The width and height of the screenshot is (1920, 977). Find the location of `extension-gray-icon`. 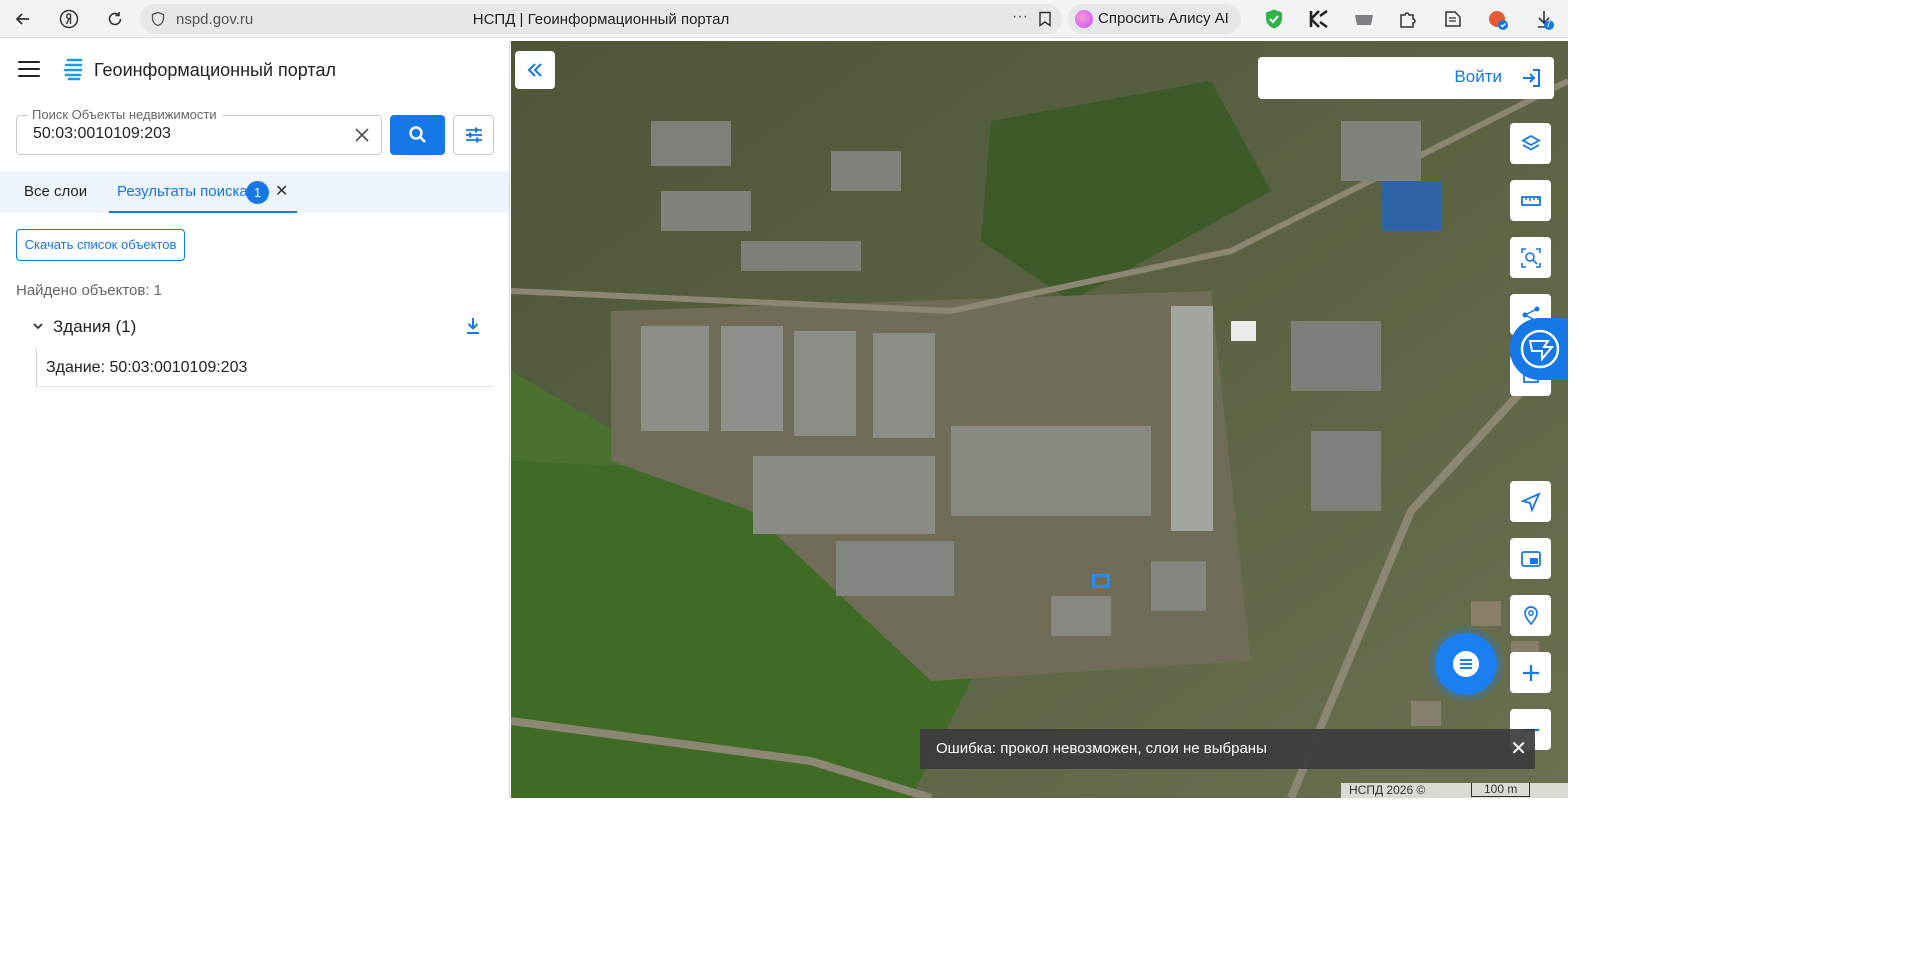

extension-gray-icon is located at coordinates (1364, 19).